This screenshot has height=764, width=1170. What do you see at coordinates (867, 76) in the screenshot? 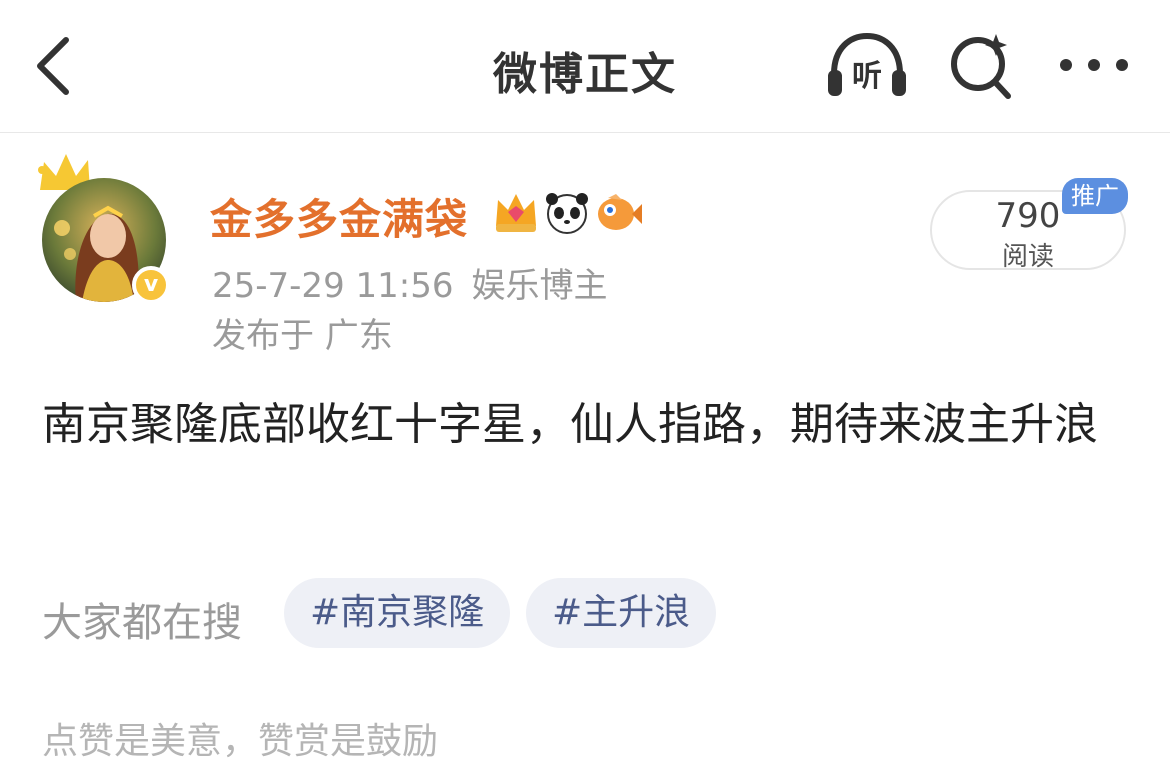
I see `listen-label: 听` at bounding box center [867, 76].